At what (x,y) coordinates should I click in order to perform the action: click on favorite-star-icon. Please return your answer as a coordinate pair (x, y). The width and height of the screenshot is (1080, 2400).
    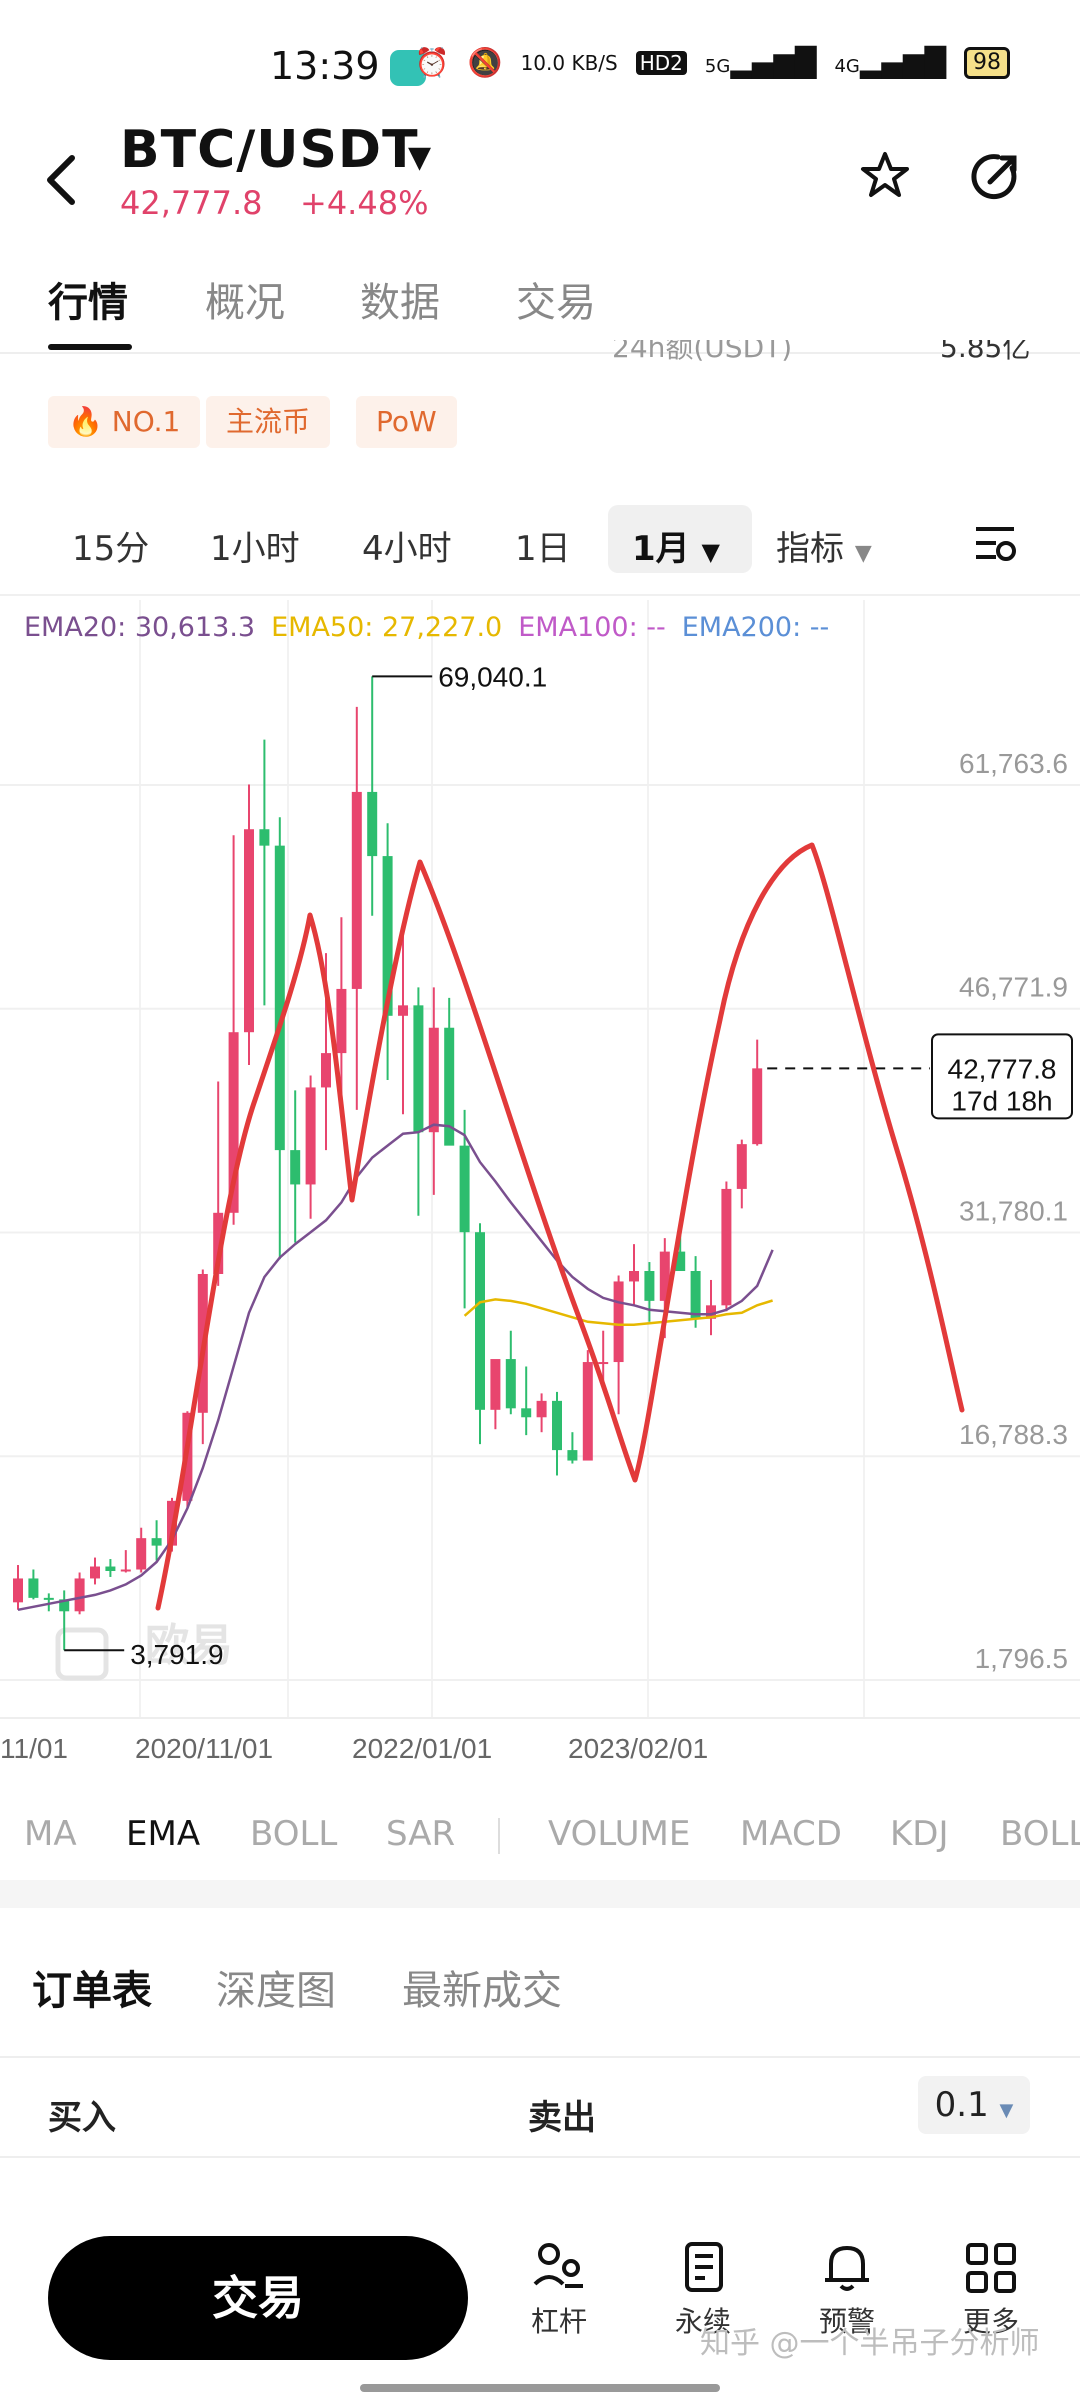
    Looking at the image, I should click on (885, 175).